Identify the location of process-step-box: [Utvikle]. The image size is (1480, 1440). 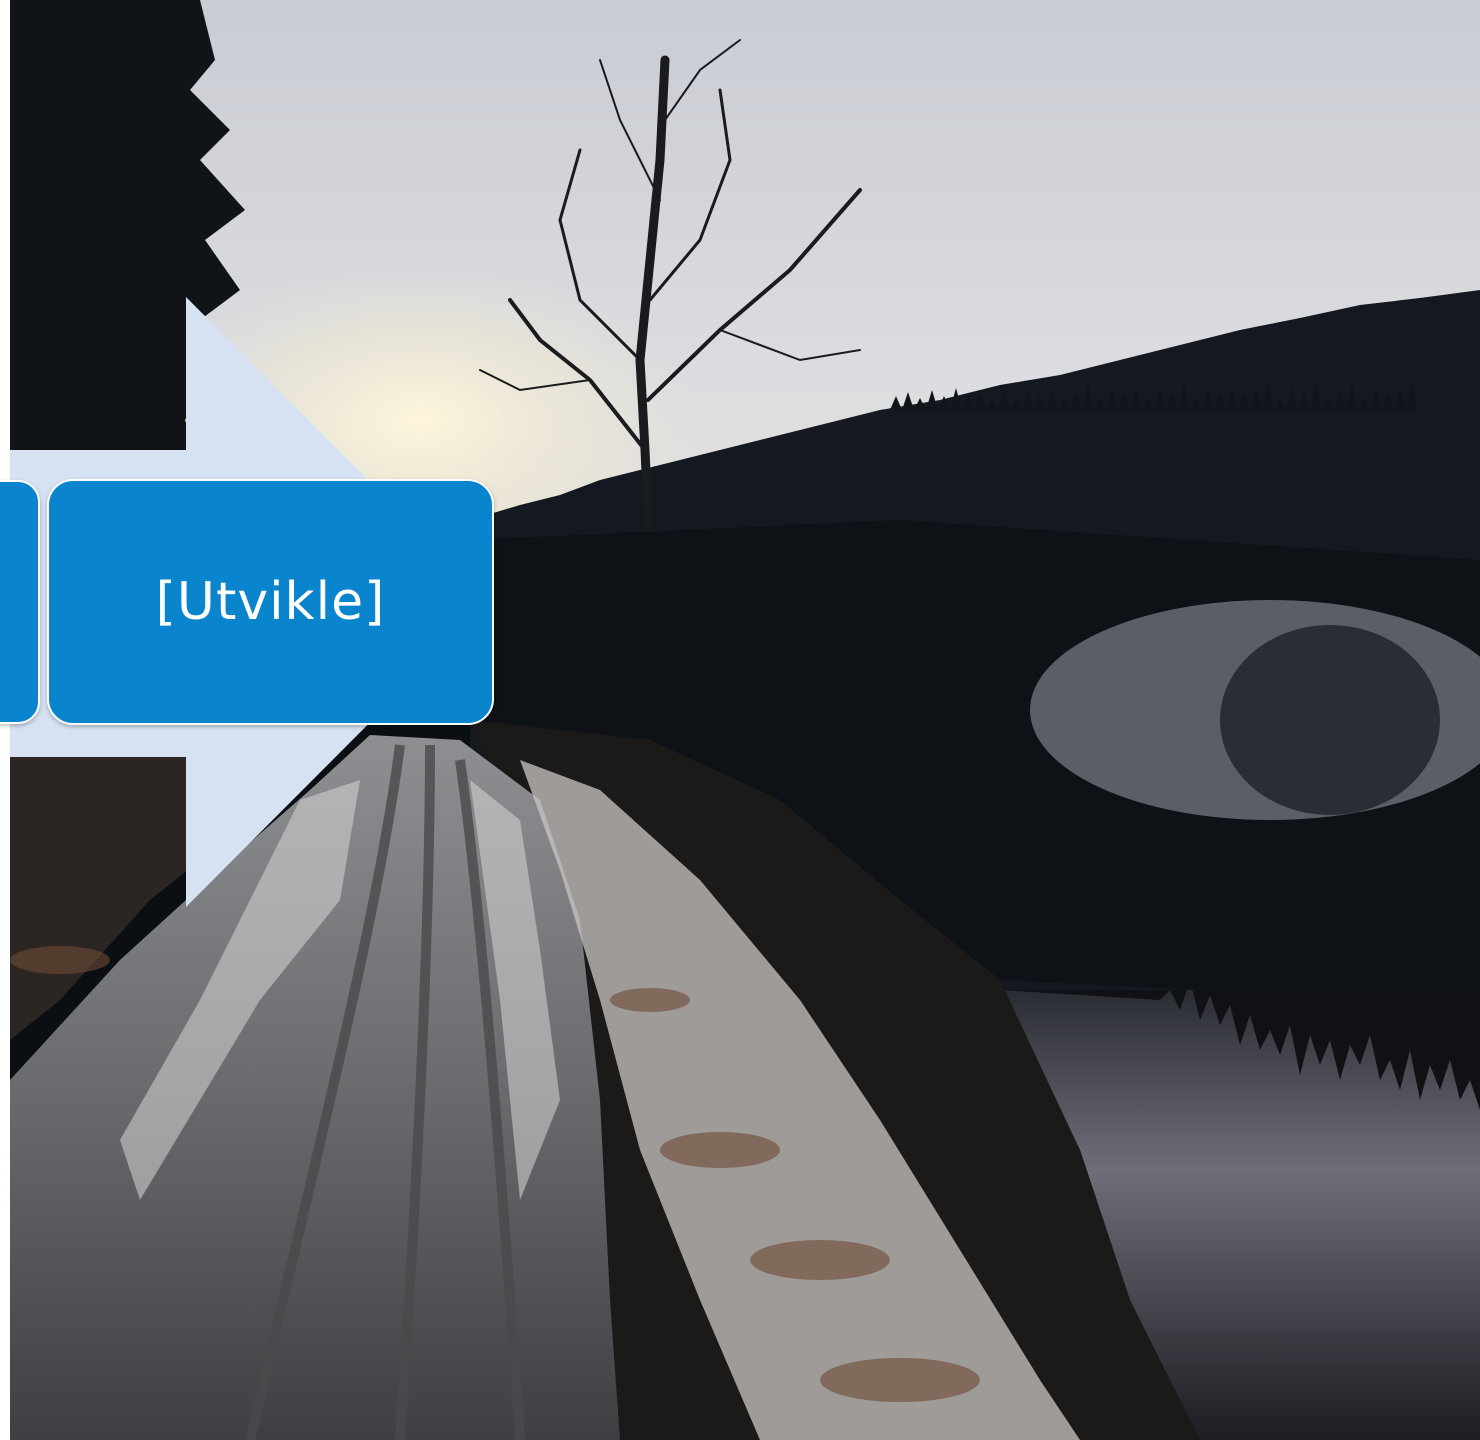
(270, 602).